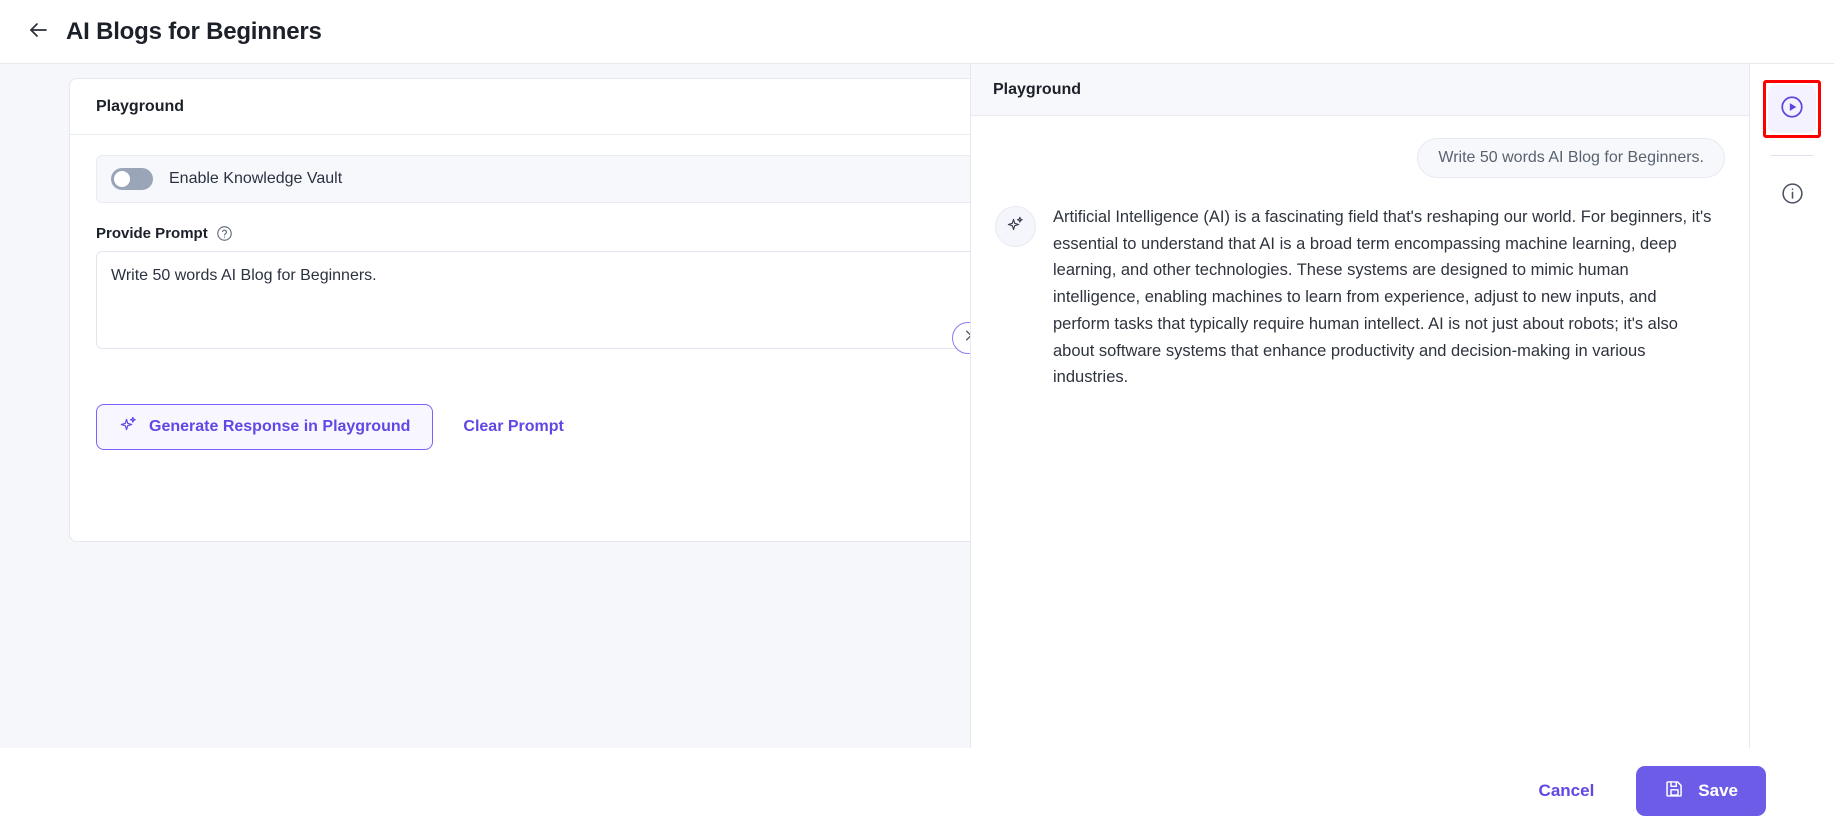 This screenshot has width=1834, height=833. What do you see at coordinates (194, 31) in the screenshot?
I see `page-title: AI Blogs for Beginners` at bounding box center [194, 31].